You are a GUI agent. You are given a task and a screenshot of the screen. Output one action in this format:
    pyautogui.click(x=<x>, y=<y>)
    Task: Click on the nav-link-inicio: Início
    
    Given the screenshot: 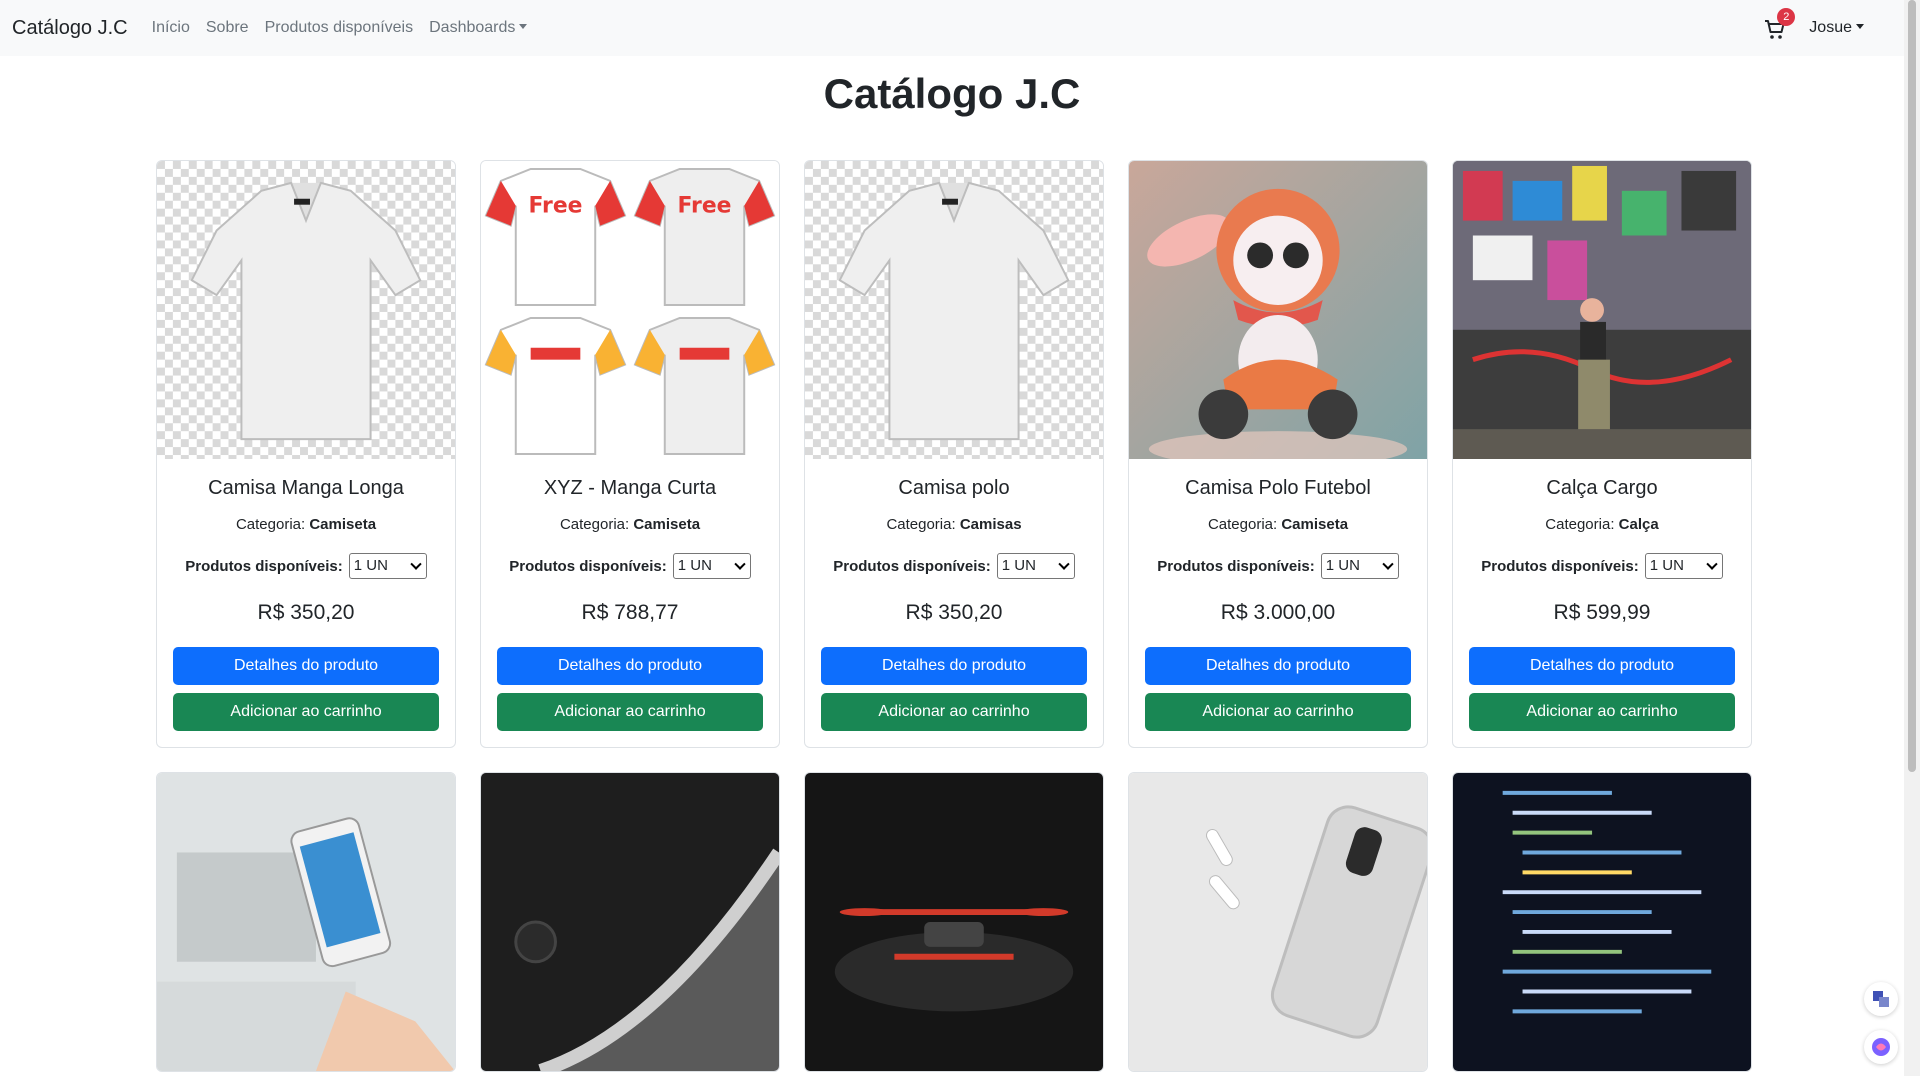 What is the action you would take?
    pyautogui.click(x=171, y=28)
    